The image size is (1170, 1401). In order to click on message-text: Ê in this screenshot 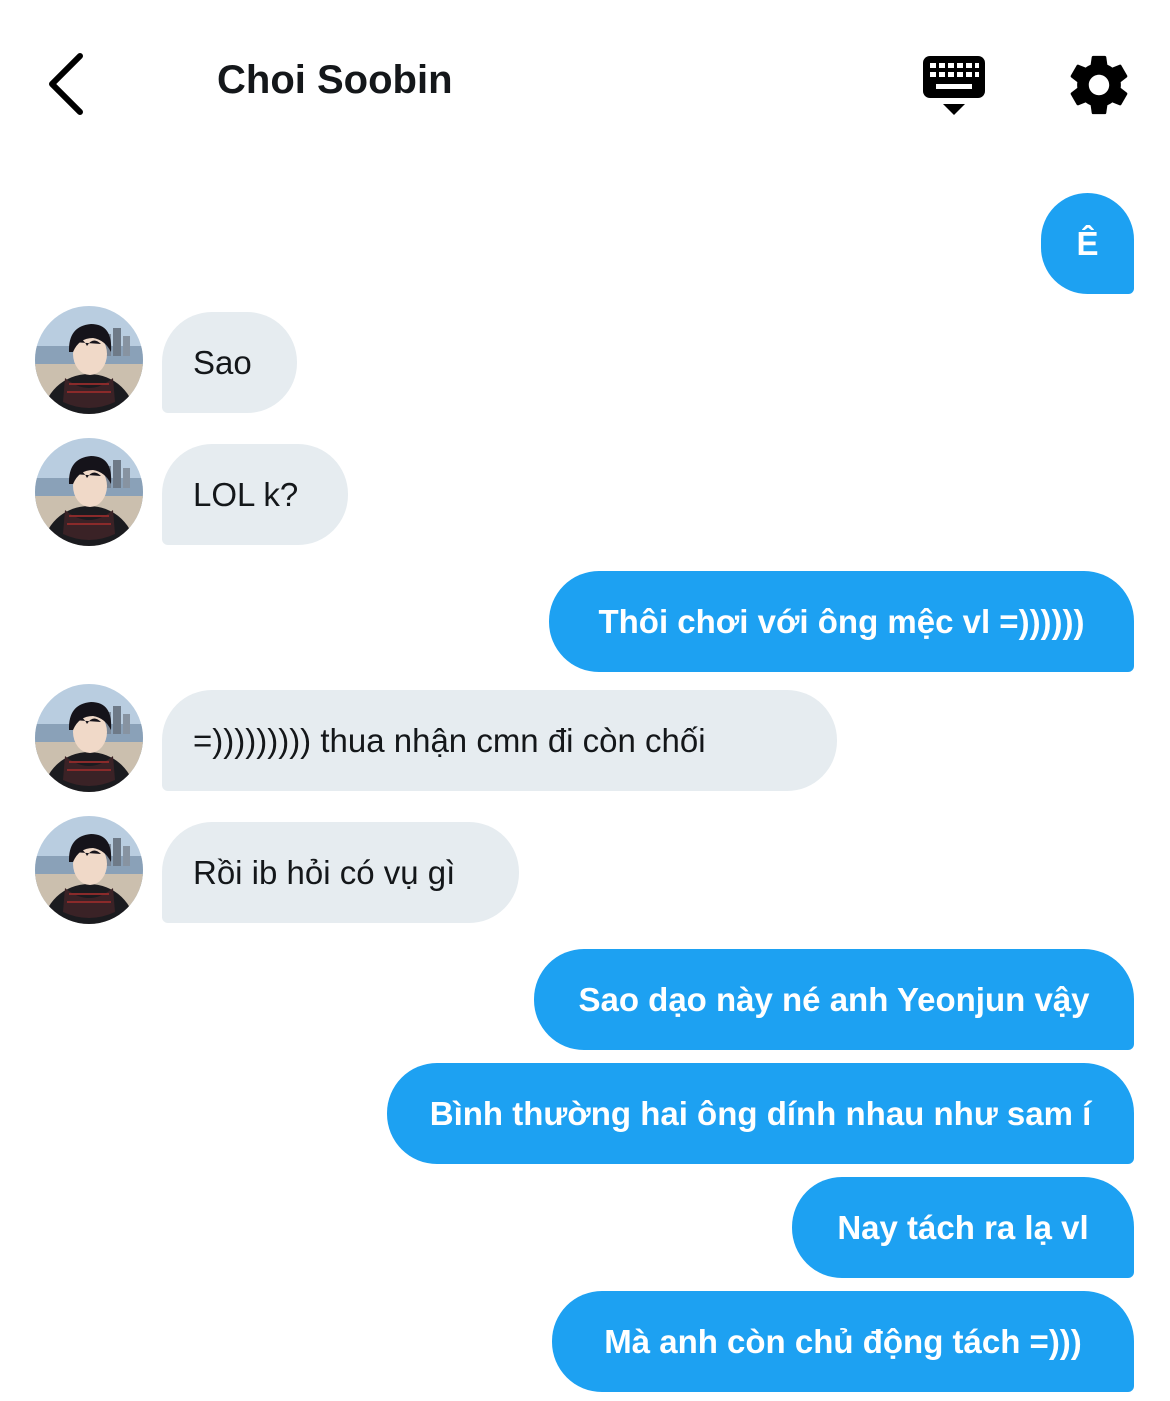, I will do `click(1087, 243)`.